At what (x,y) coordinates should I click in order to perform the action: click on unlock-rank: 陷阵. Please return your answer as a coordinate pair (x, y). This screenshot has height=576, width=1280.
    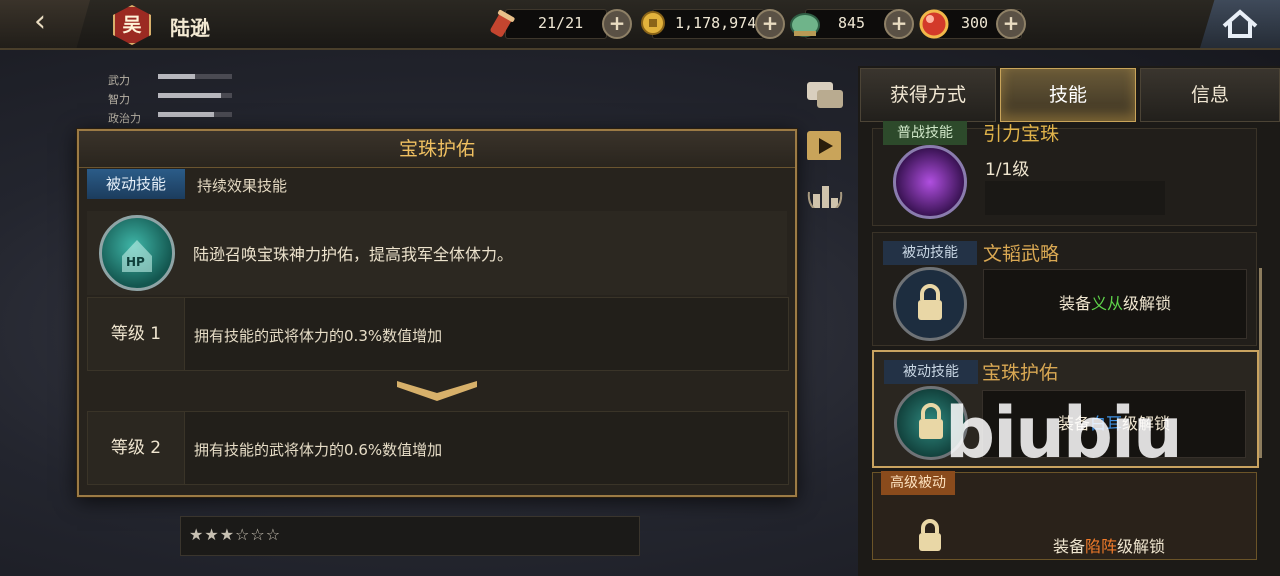
    Looking at the image, I should click on (1101, 546).